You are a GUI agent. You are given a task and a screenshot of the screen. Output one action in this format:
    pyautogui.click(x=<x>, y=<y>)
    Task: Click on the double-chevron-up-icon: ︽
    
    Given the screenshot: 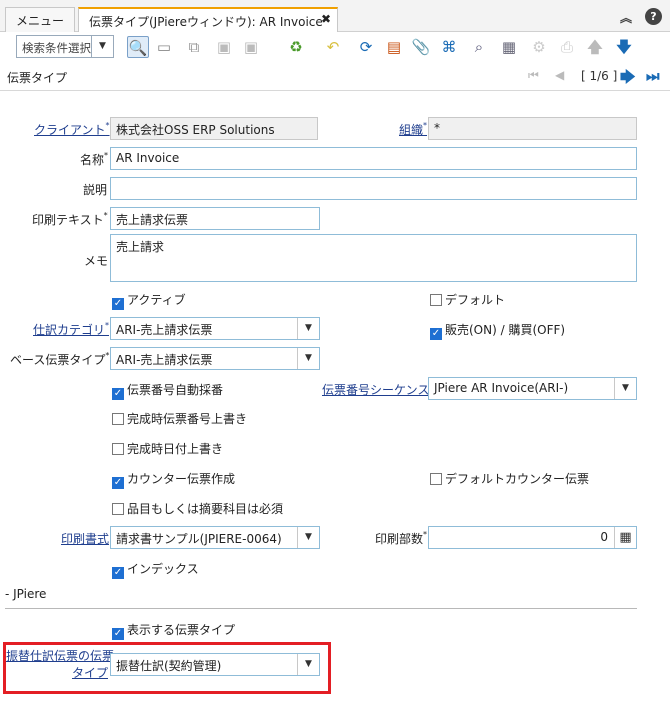 What is the action you would take?
    pyautogui.click(x=626, y=17)
    